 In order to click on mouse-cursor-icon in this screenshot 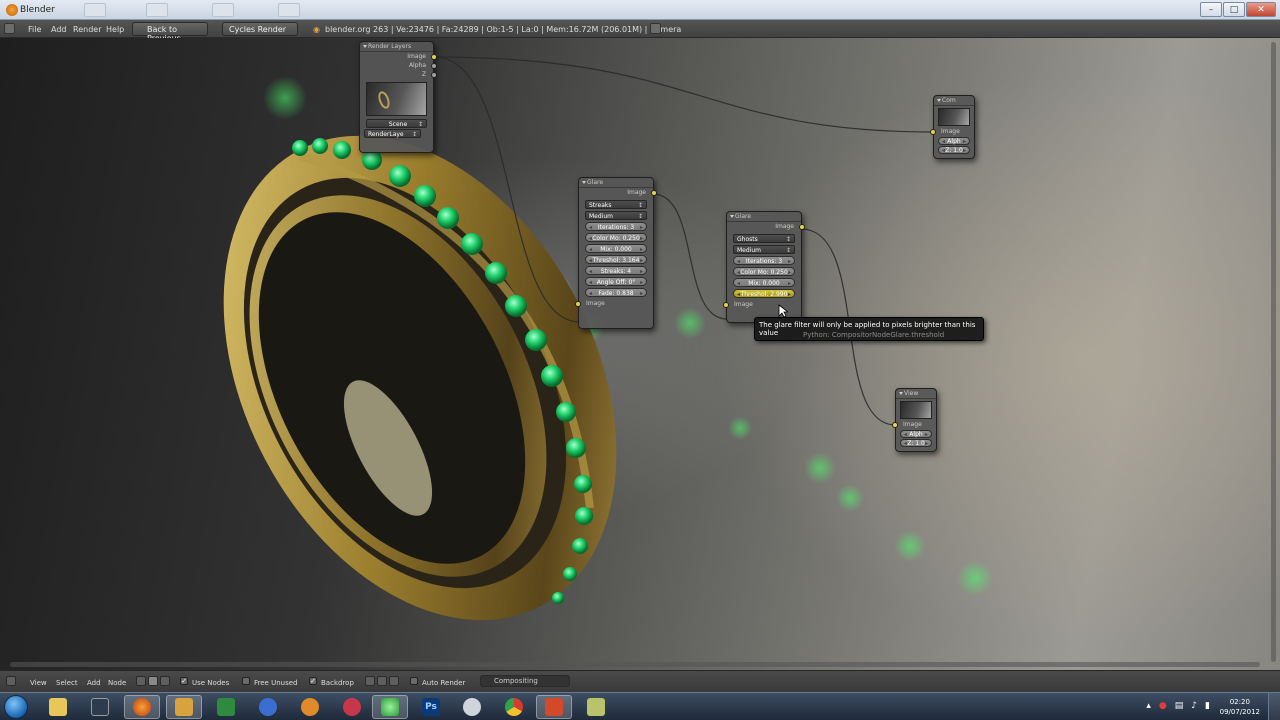, I will do `click(783, 311)`.